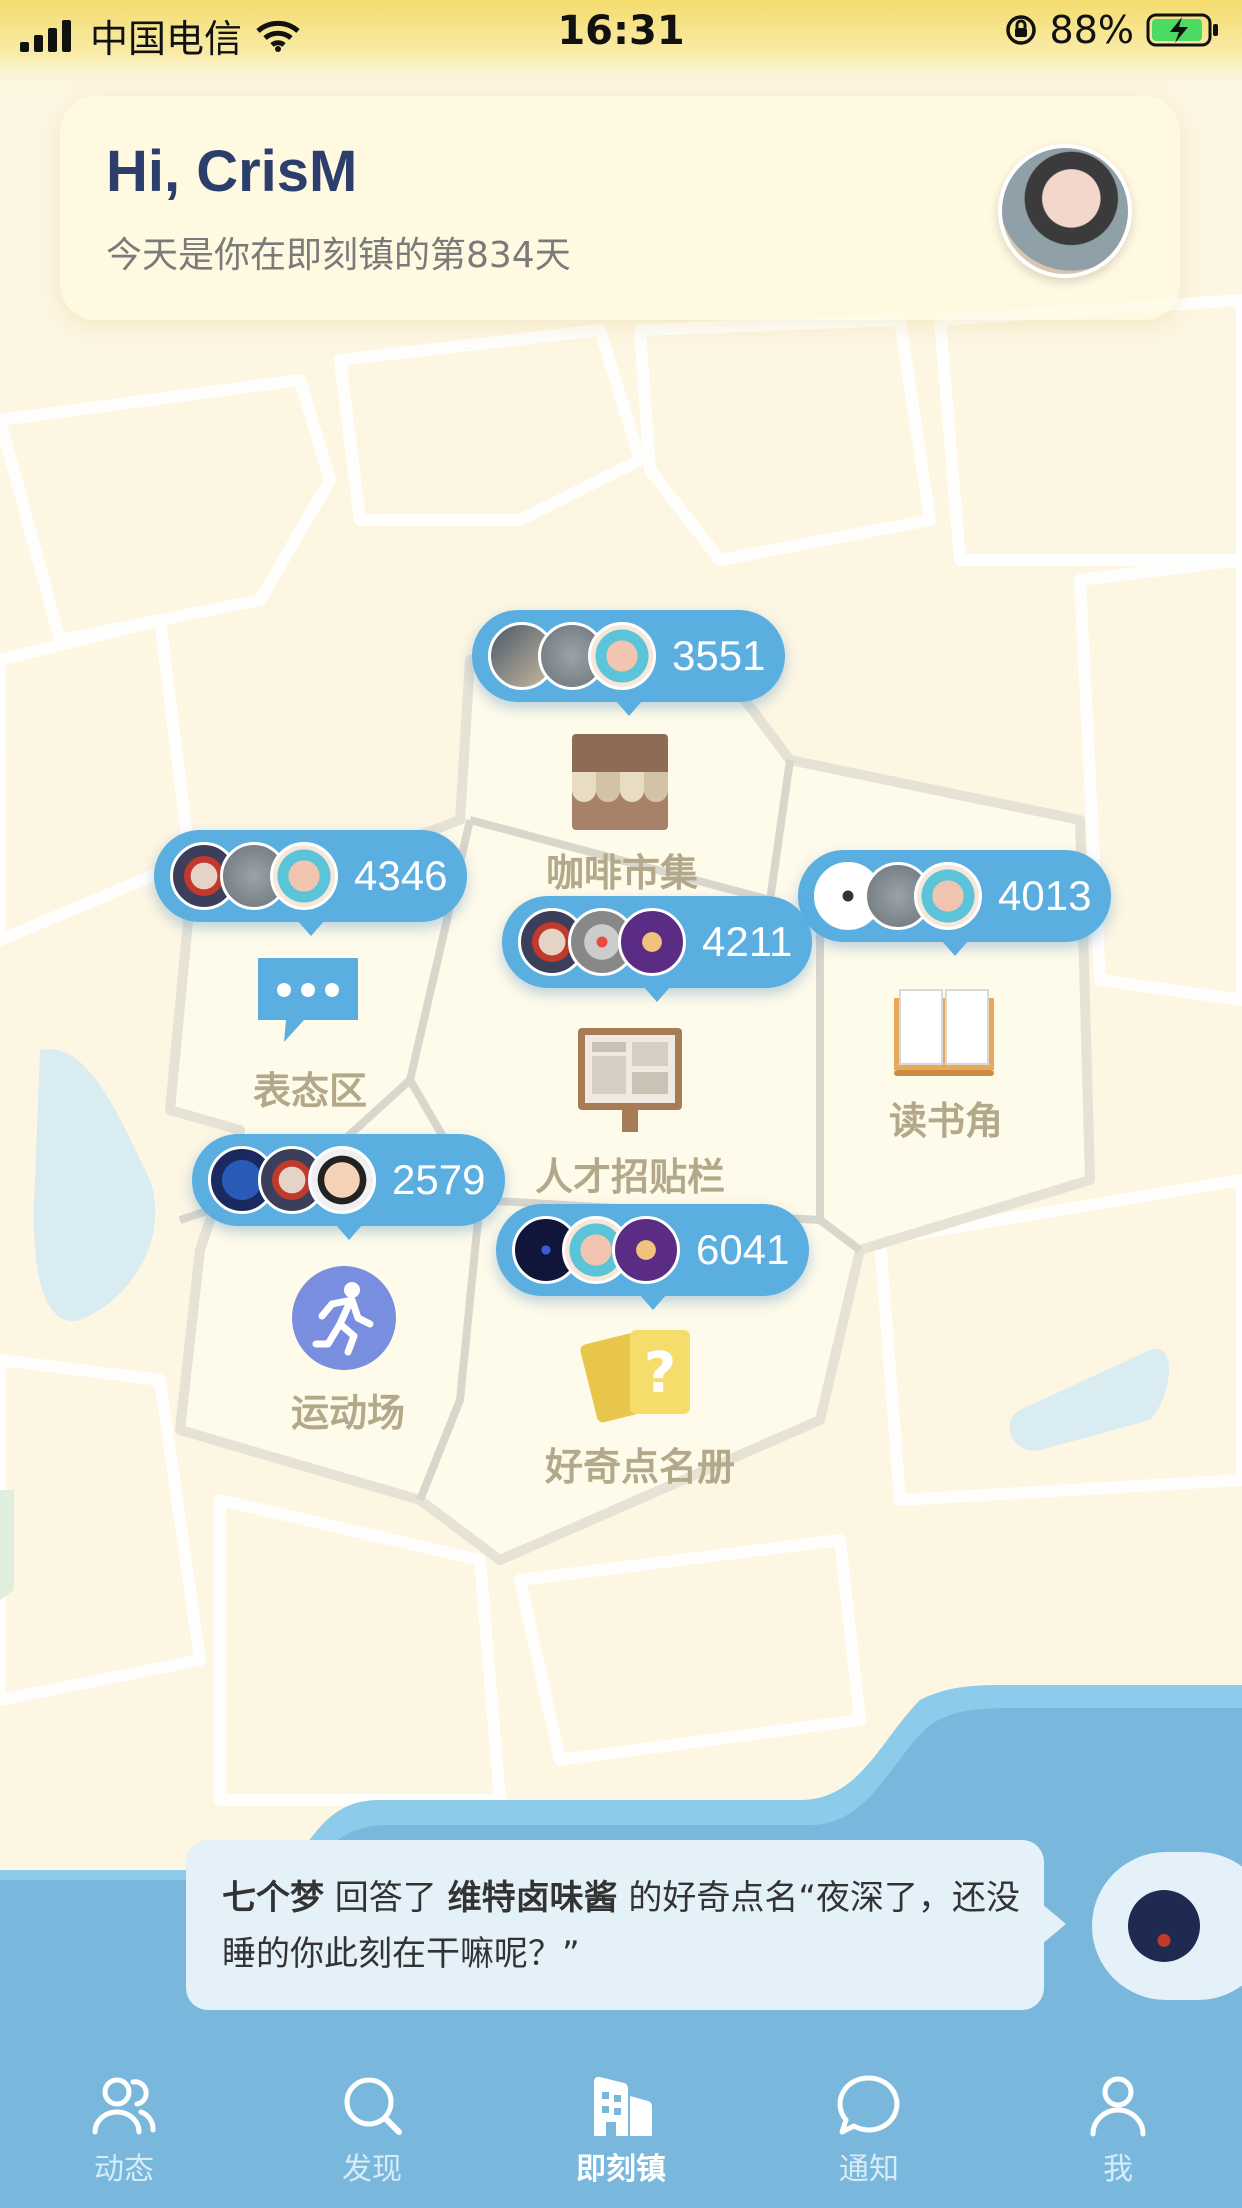 The image size is (1242, 2208). I want to click on notification-avatar-container, so click(1167, 1926).